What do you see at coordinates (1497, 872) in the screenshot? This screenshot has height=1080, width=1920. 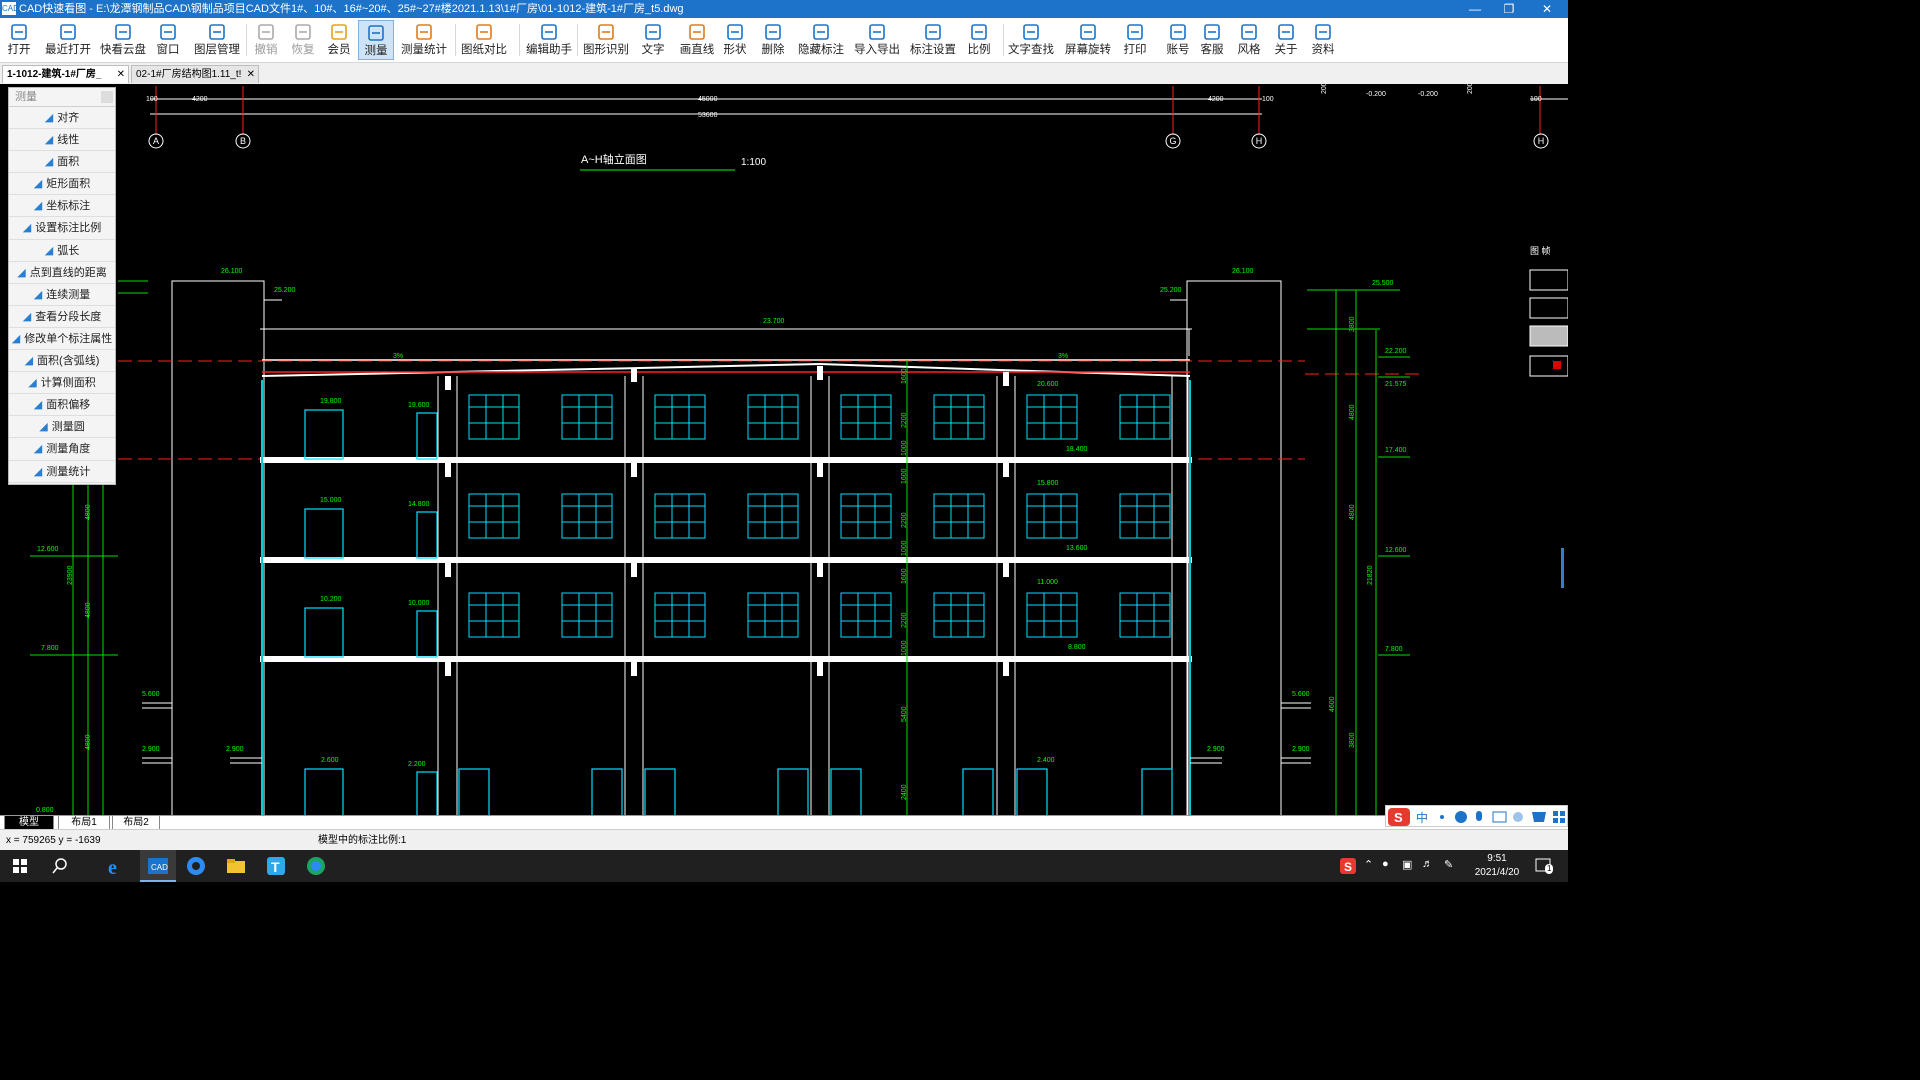 I see `clock-date: 2021/4/20` at bounding box center [1497, 872].